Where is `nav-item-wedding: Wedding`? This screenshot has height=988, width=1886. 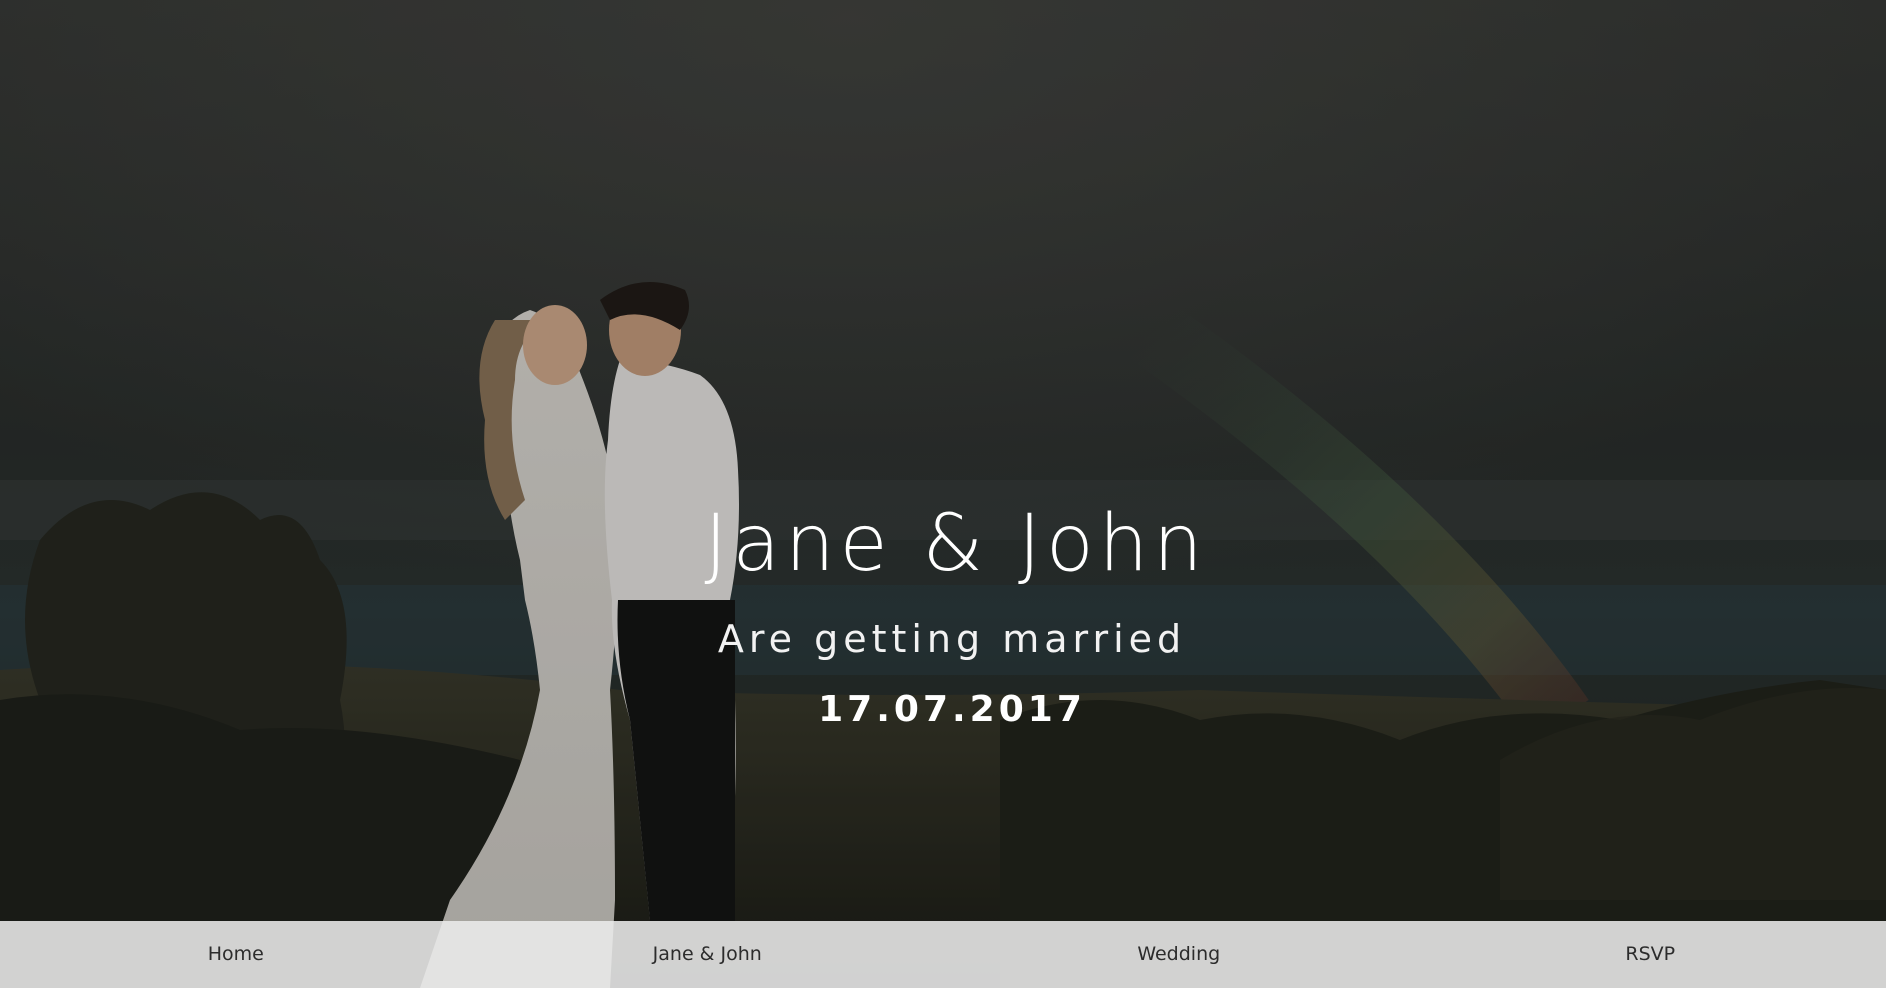 nav-item-wedding: Wedding is located at coordinates (1179, 954).